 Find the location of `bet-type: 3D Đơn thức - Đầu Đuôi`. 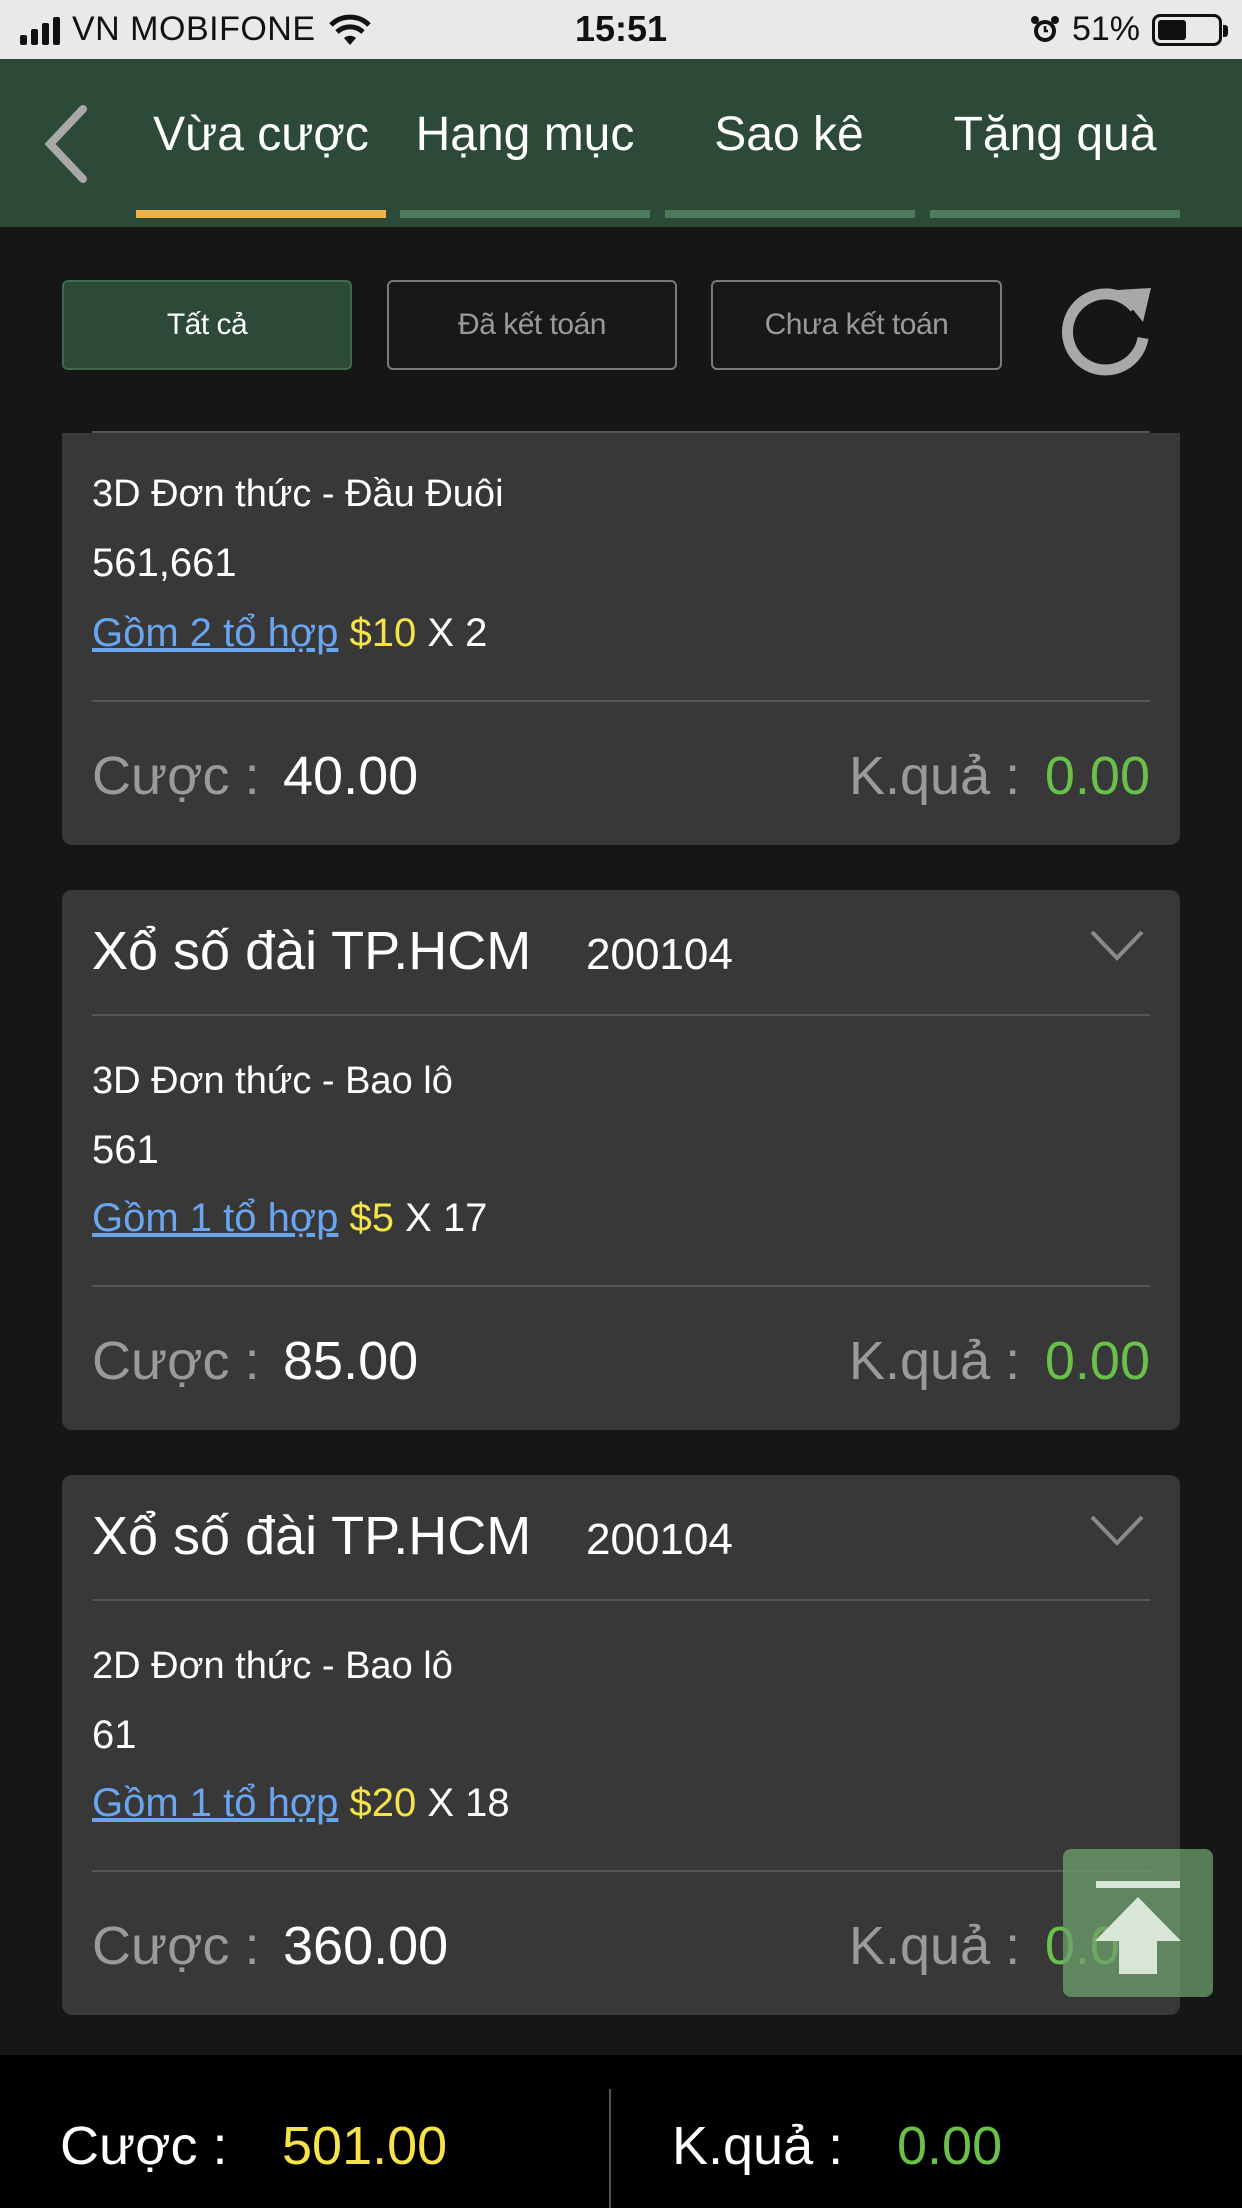

bet-type: 3D Đơn thức - Đầu Đuôi is located at coordinates (298, 494).